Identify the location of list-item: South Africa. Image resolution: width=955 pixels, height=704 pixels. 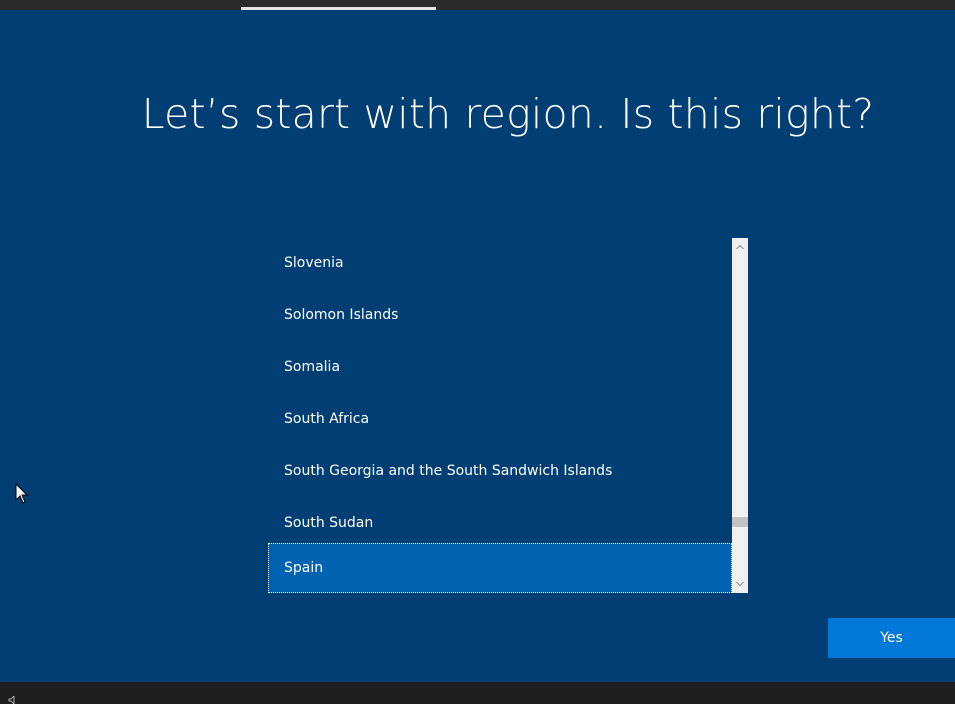
(500, 419).